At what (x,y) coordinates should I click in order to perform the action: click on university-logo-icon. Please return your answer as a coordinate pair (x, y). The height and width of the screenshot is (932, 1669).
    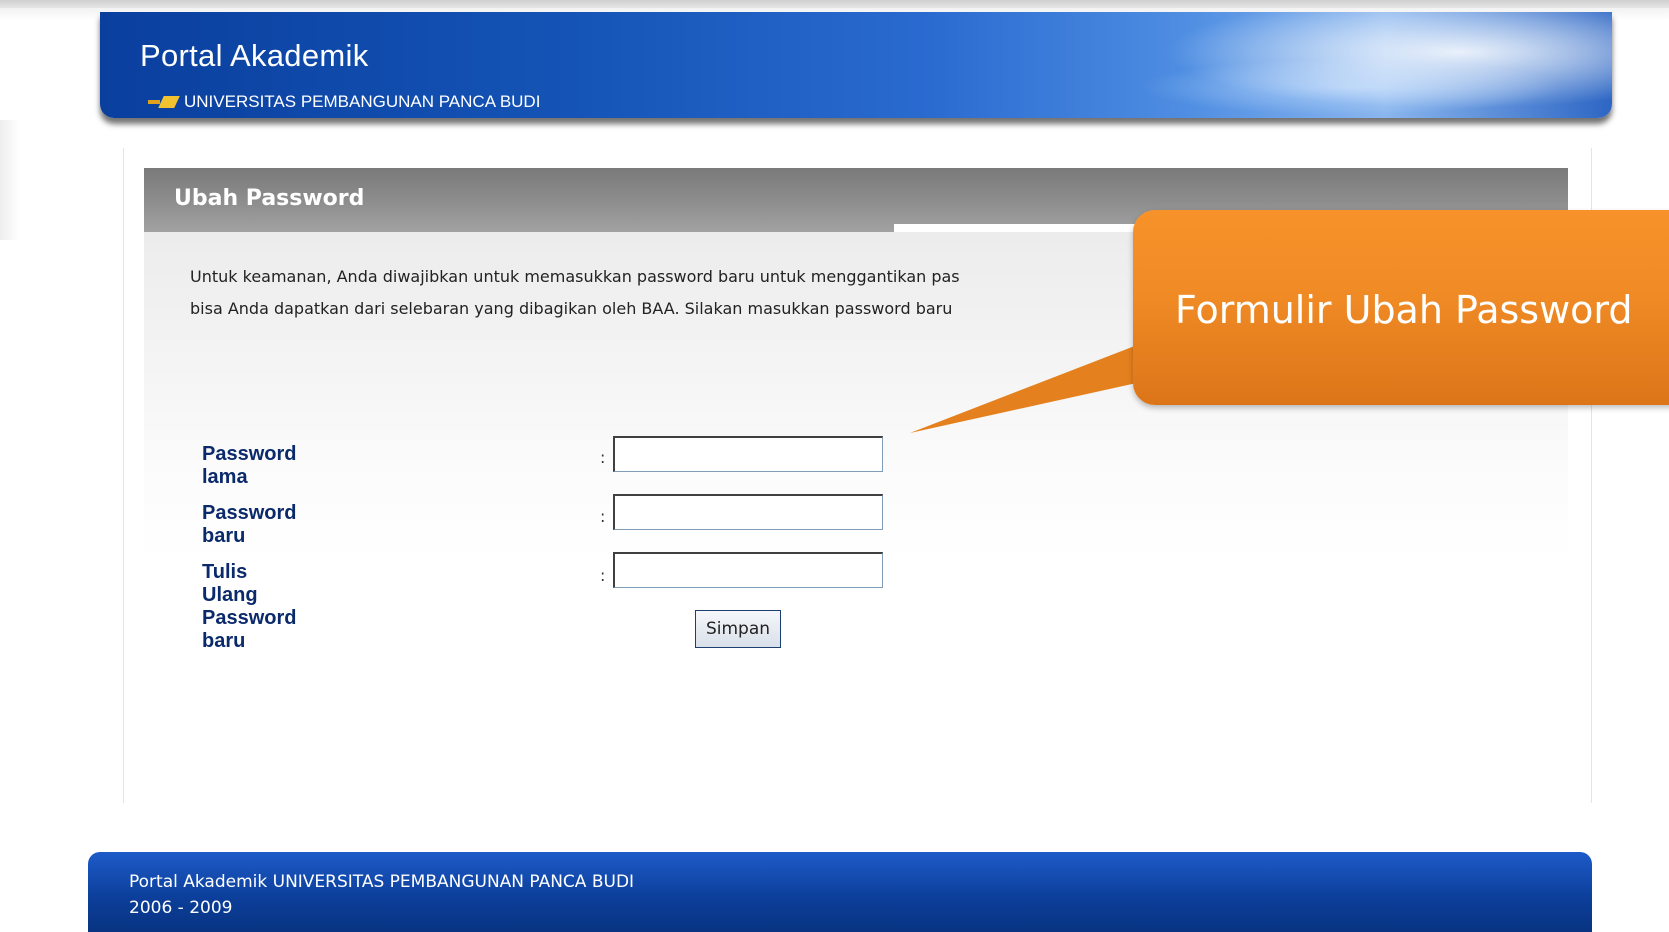
    Looking at the image, I should click on (164, 102).